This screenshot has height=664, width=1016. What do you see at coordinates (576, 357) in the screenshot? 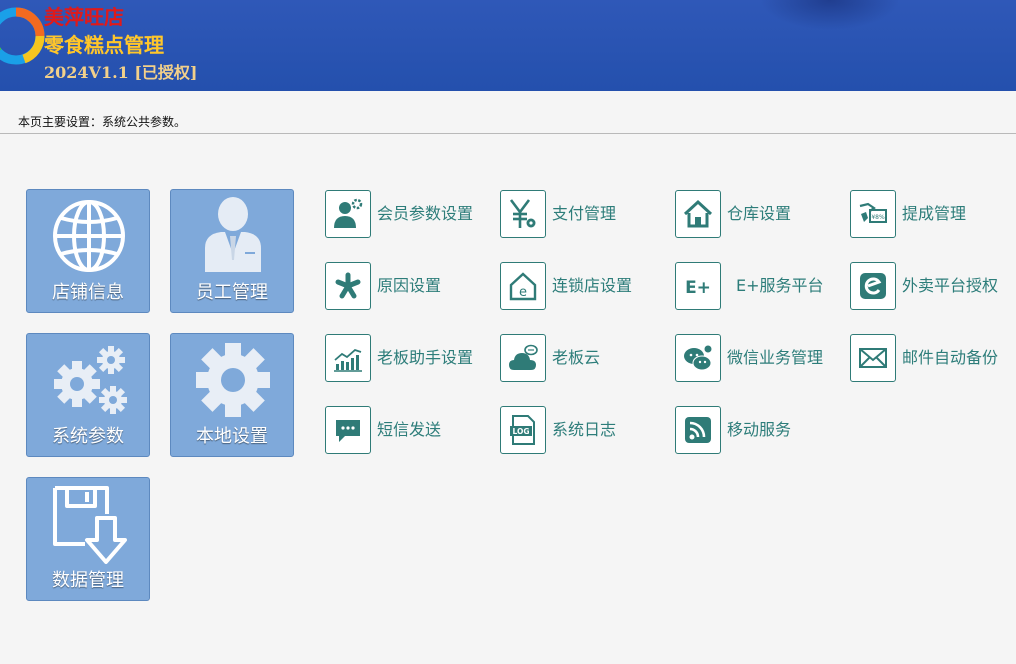
I see `item-label: 老板云` at bounding box center [576, 357].